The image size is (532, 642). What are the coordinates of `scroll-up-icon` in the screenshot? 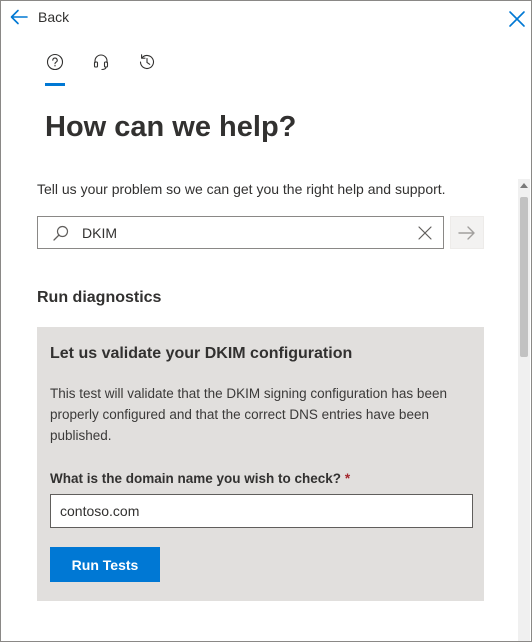 It's located at (524, 185).